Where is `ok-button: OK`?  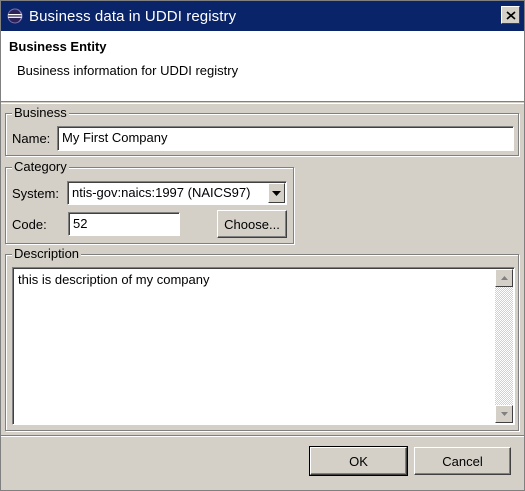 ok-button: OK is located at coordinates (358, 461).